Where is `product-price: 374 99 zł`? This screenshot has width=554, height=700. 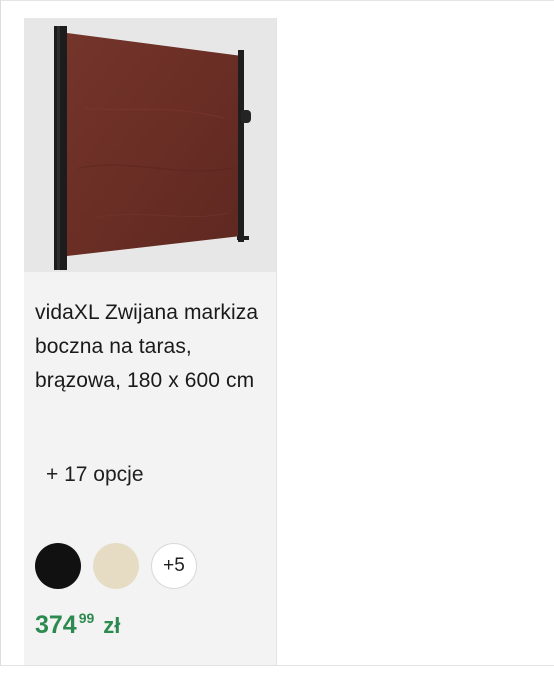
product-price: 374 99 zł is located at coordinates (77, 625).